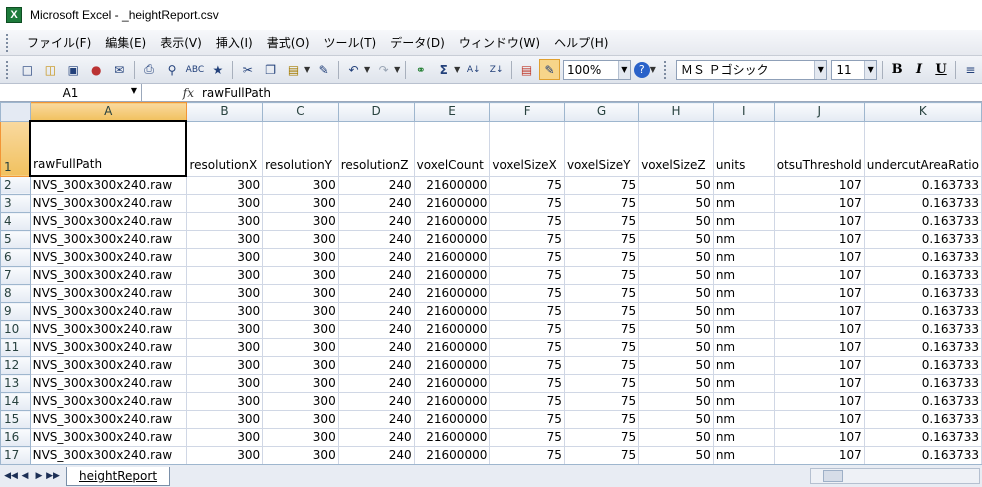 The width and height of the screenshot is (982, 487). I want to click on header-cell: resolutionX, so click(224, 148).